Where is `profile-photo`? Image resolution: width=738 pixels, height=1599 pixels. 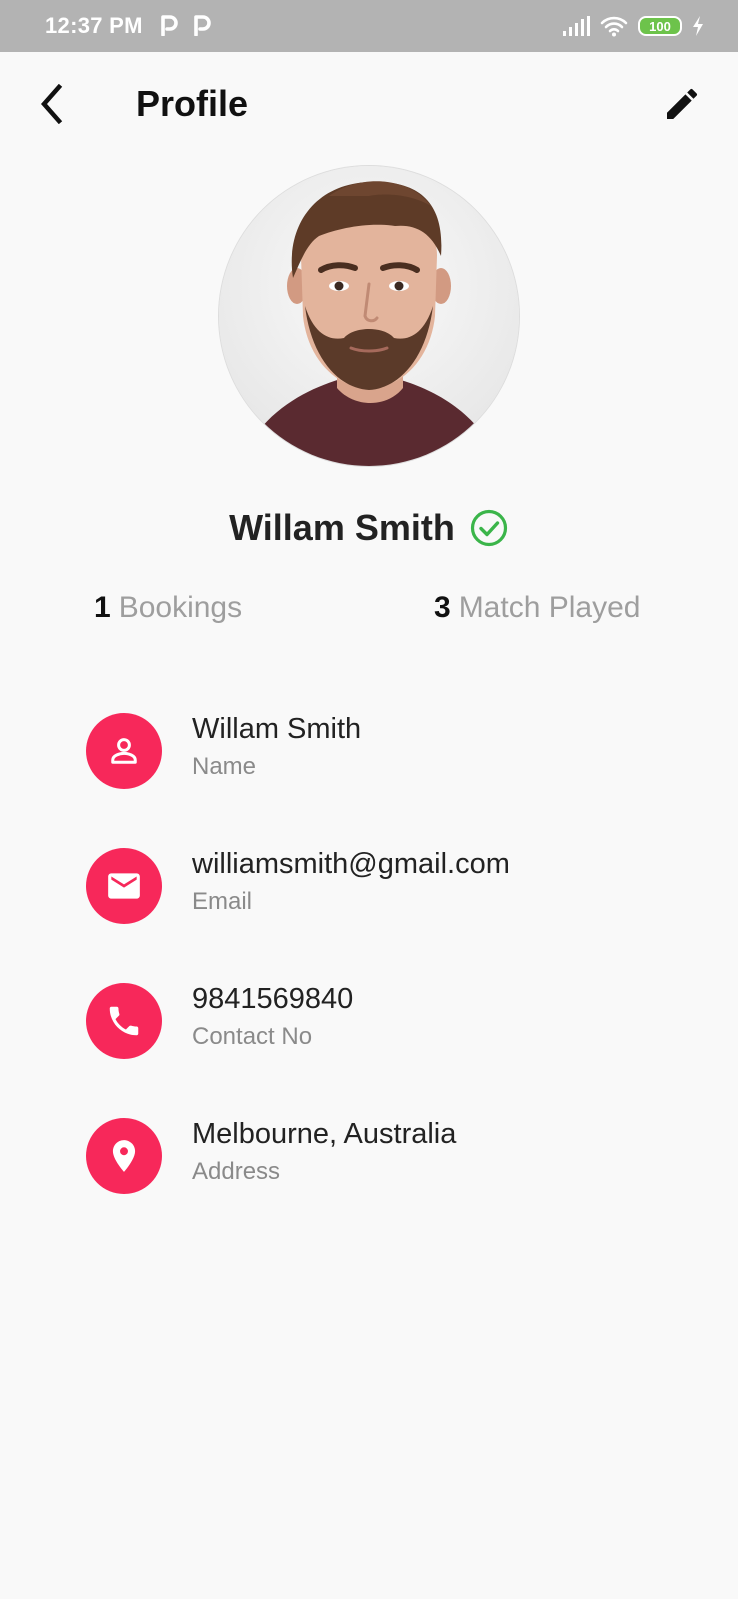
profile-photo is located at coordinates (369, 316).